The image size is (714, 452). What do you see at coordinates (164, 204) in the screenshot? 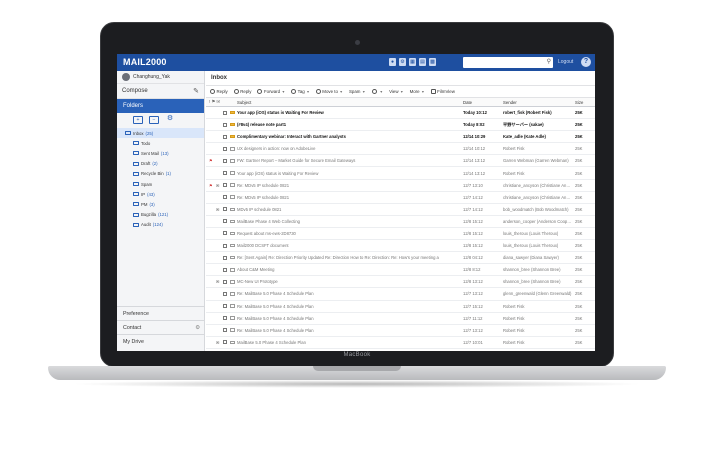
I see `sidebar-item-folder: PM (3)` at bounding box center [164, 204].